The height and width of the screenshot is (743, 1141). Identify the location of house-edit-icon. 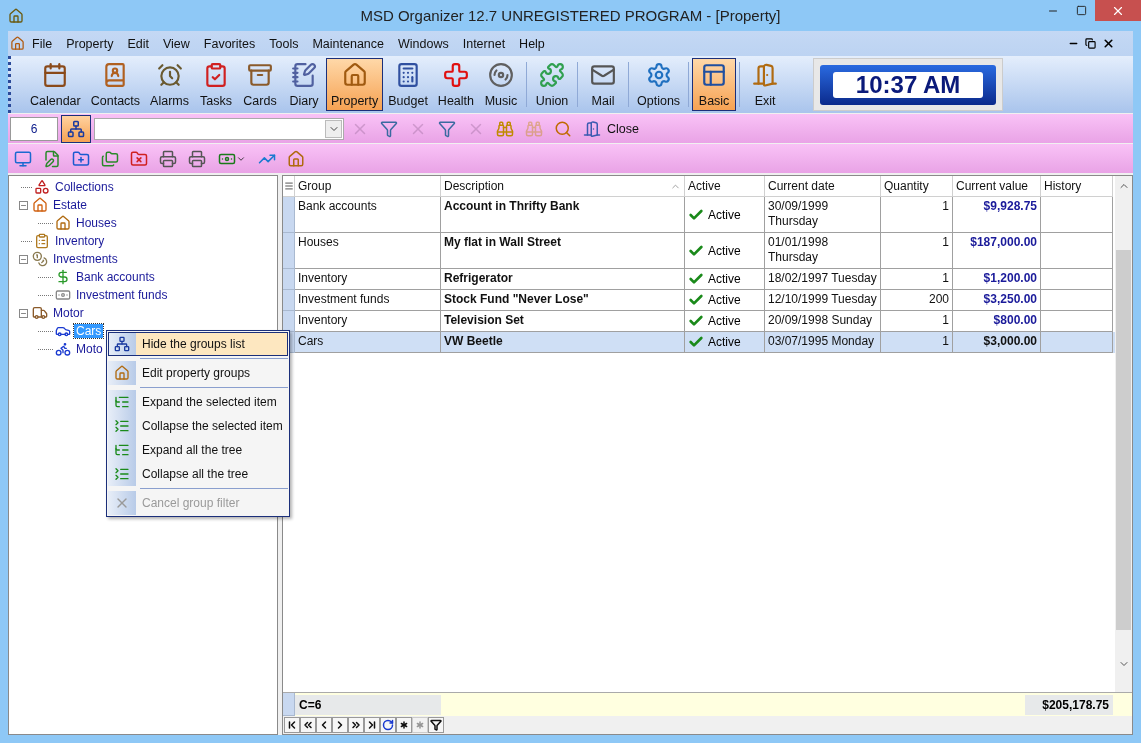
(122, 373).